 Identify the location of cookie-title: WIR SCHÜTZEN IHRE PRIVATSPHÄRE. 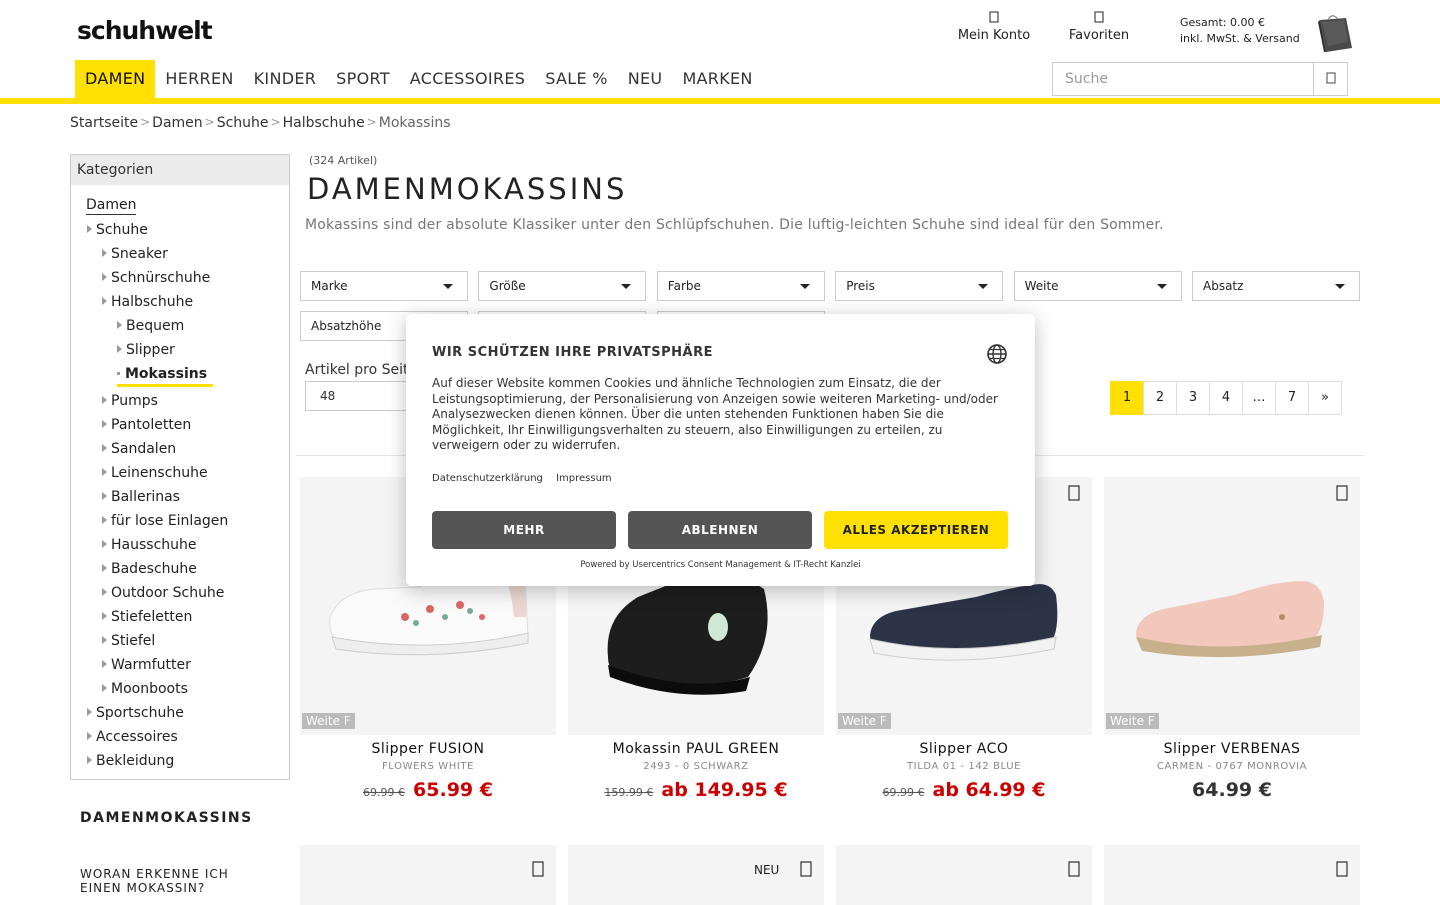
(572, 352).